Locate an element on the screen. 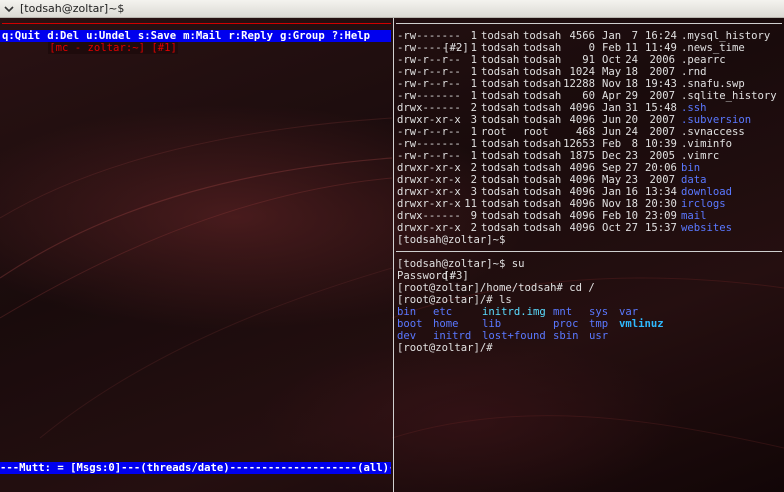  ls-entry: initrd is located at coordinates (452, 336).